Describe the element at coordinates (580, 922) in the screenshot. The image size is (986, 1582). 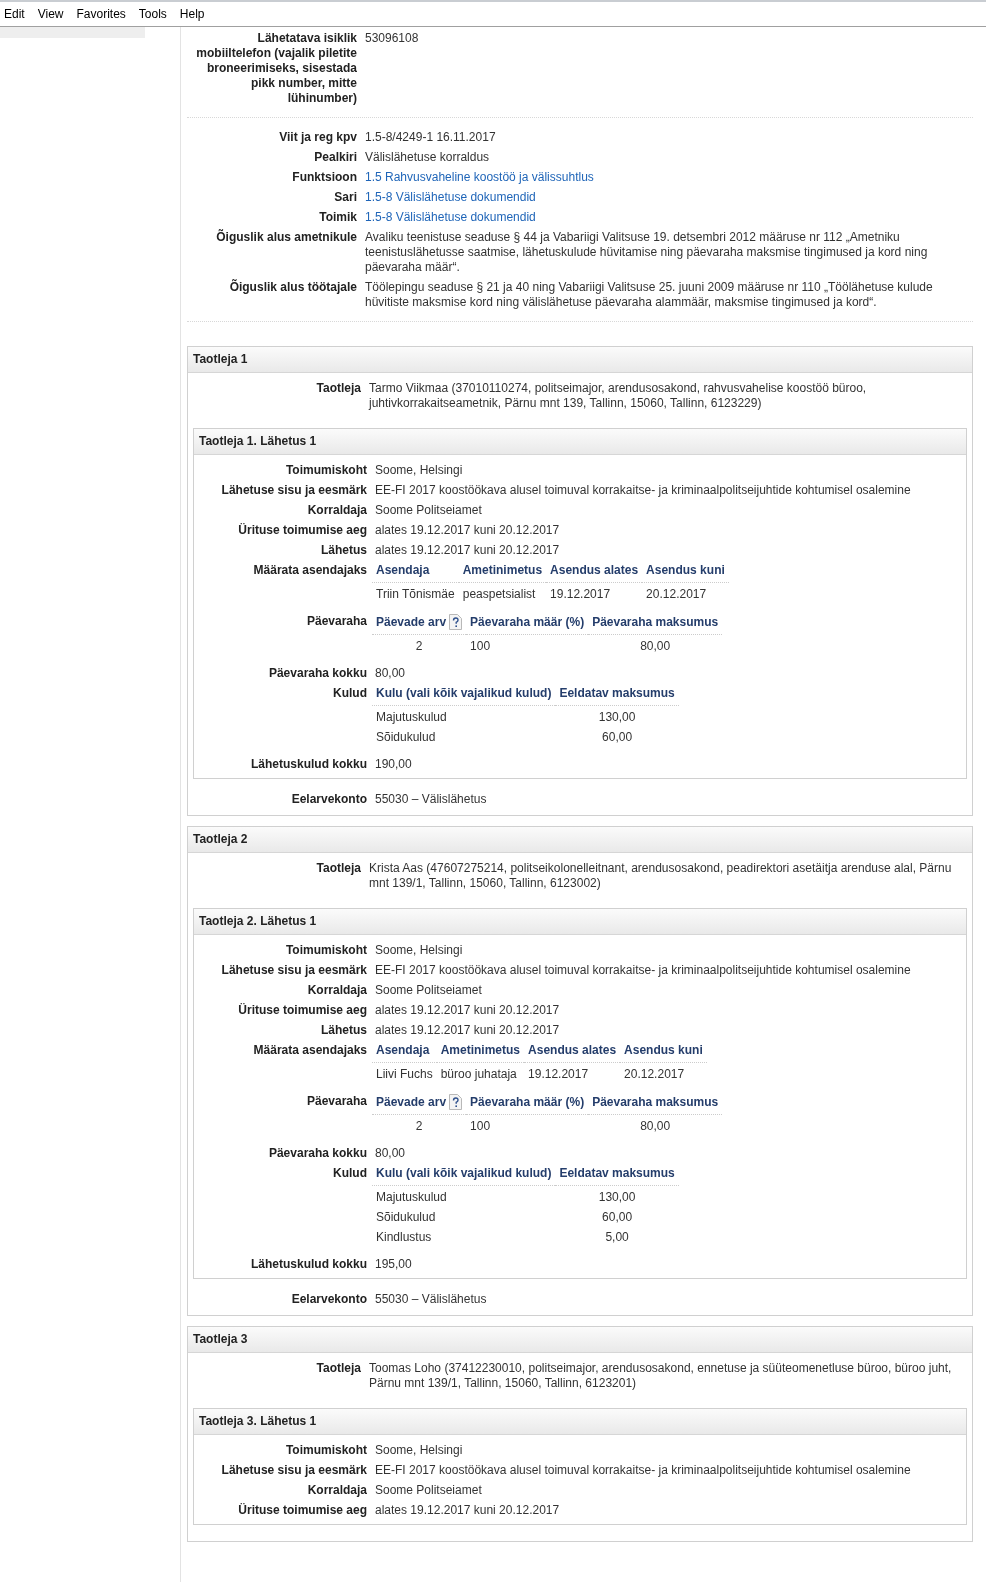
I see `panel-header: Taotleja 2. Lähetus 1` at that location.